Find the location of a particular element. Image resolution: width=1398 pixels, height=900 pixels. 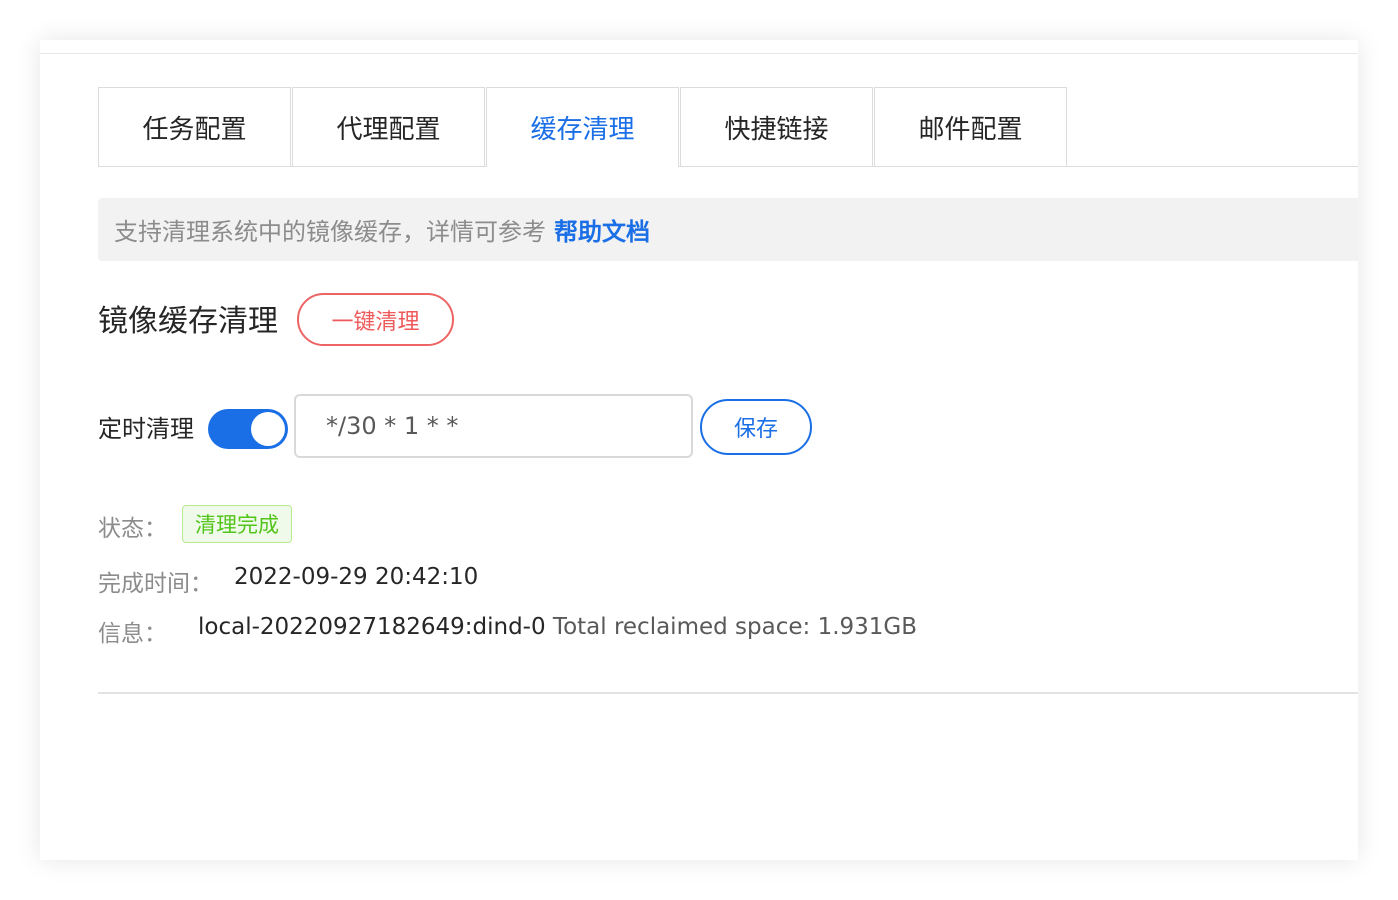

tab-proxy-config: 代理配置 is located at coordinates (388, 126).